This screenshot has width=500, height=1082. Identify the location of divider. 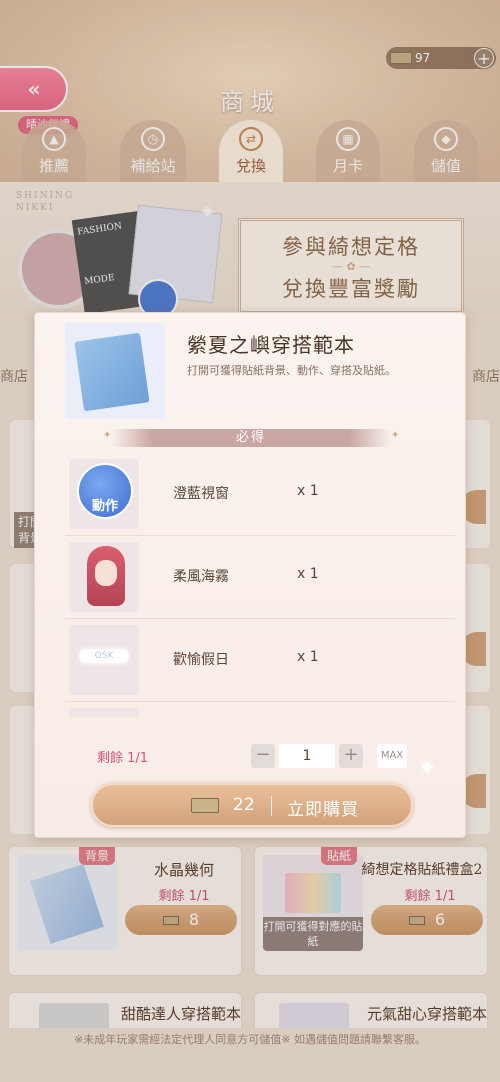
(271, 806).